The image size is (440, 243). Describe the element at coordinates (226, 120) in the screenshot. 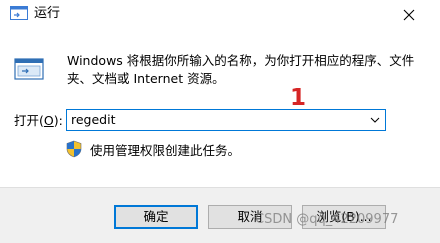

I see `open-combobox: regedit` at that location.